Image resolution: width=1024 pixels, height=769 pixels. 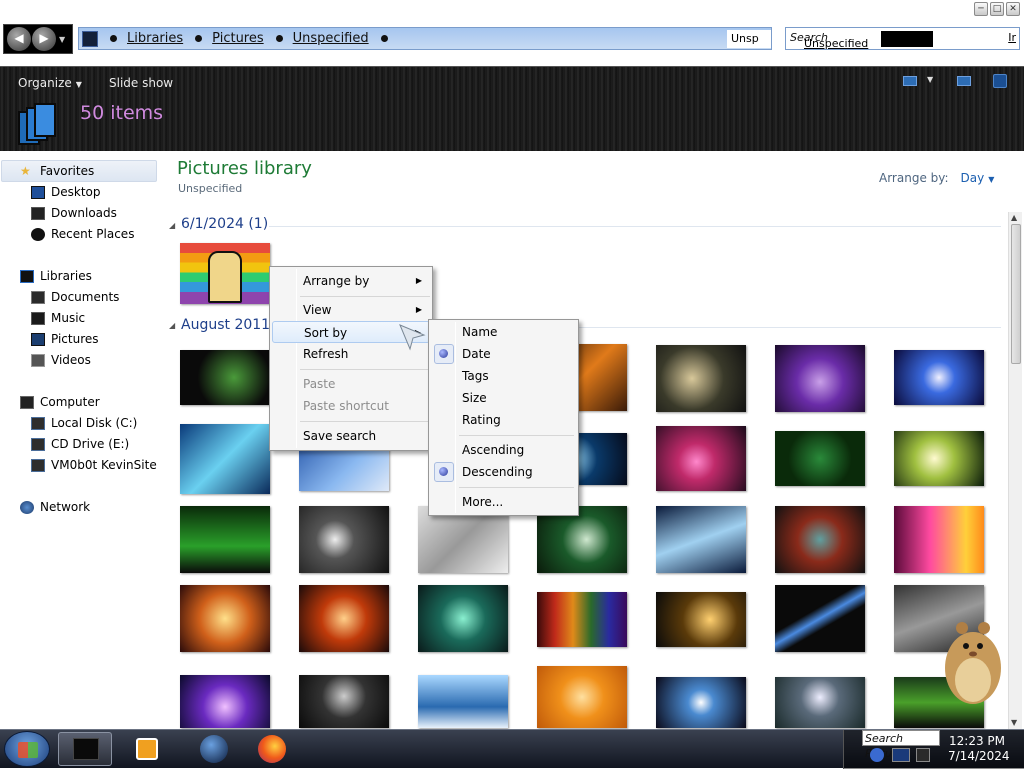 I want to click on menu-item-save-search: Save search, so click(x=351, y=436).